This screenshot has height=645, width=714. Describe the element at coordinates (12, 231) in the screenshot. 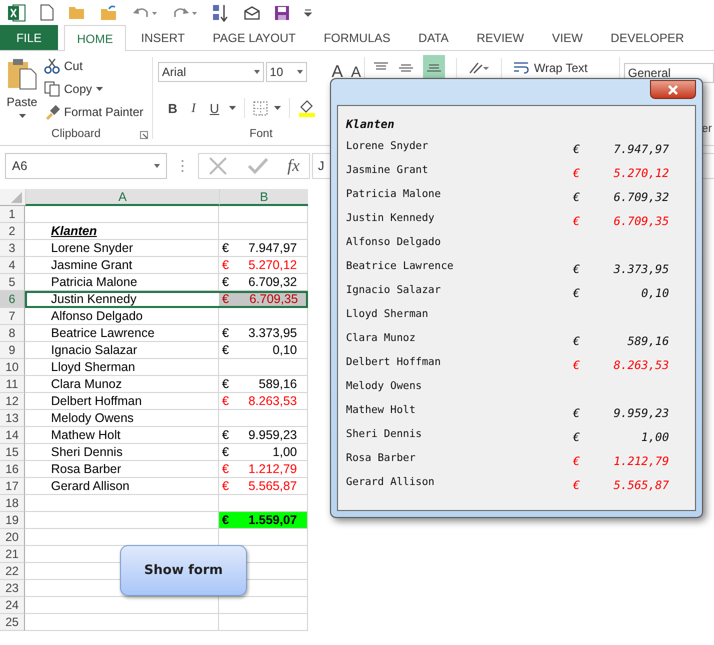

I see `row-header: 2` at that location.